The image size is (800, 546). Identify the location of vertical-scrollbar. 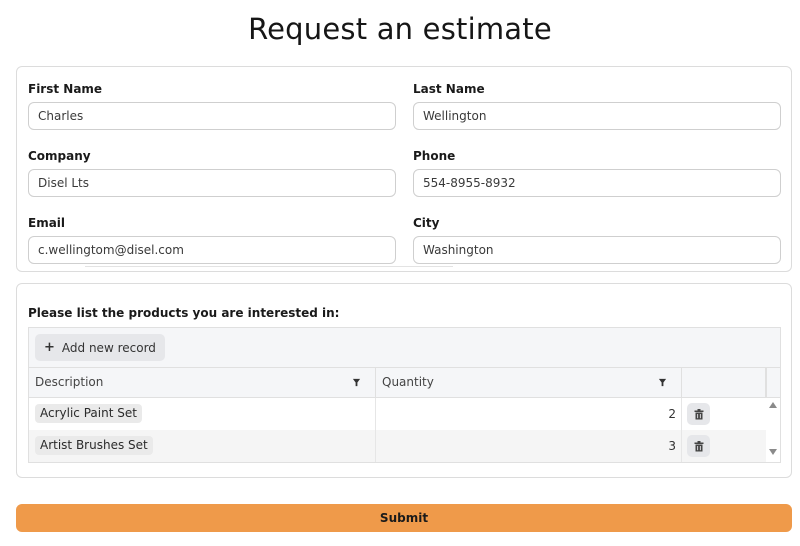
(773, 430).